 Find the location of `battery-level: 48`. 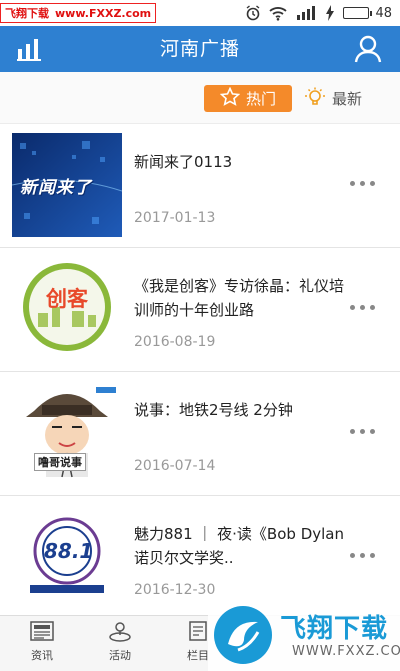

battery-level: 48 is located at coordinates (383, 13).